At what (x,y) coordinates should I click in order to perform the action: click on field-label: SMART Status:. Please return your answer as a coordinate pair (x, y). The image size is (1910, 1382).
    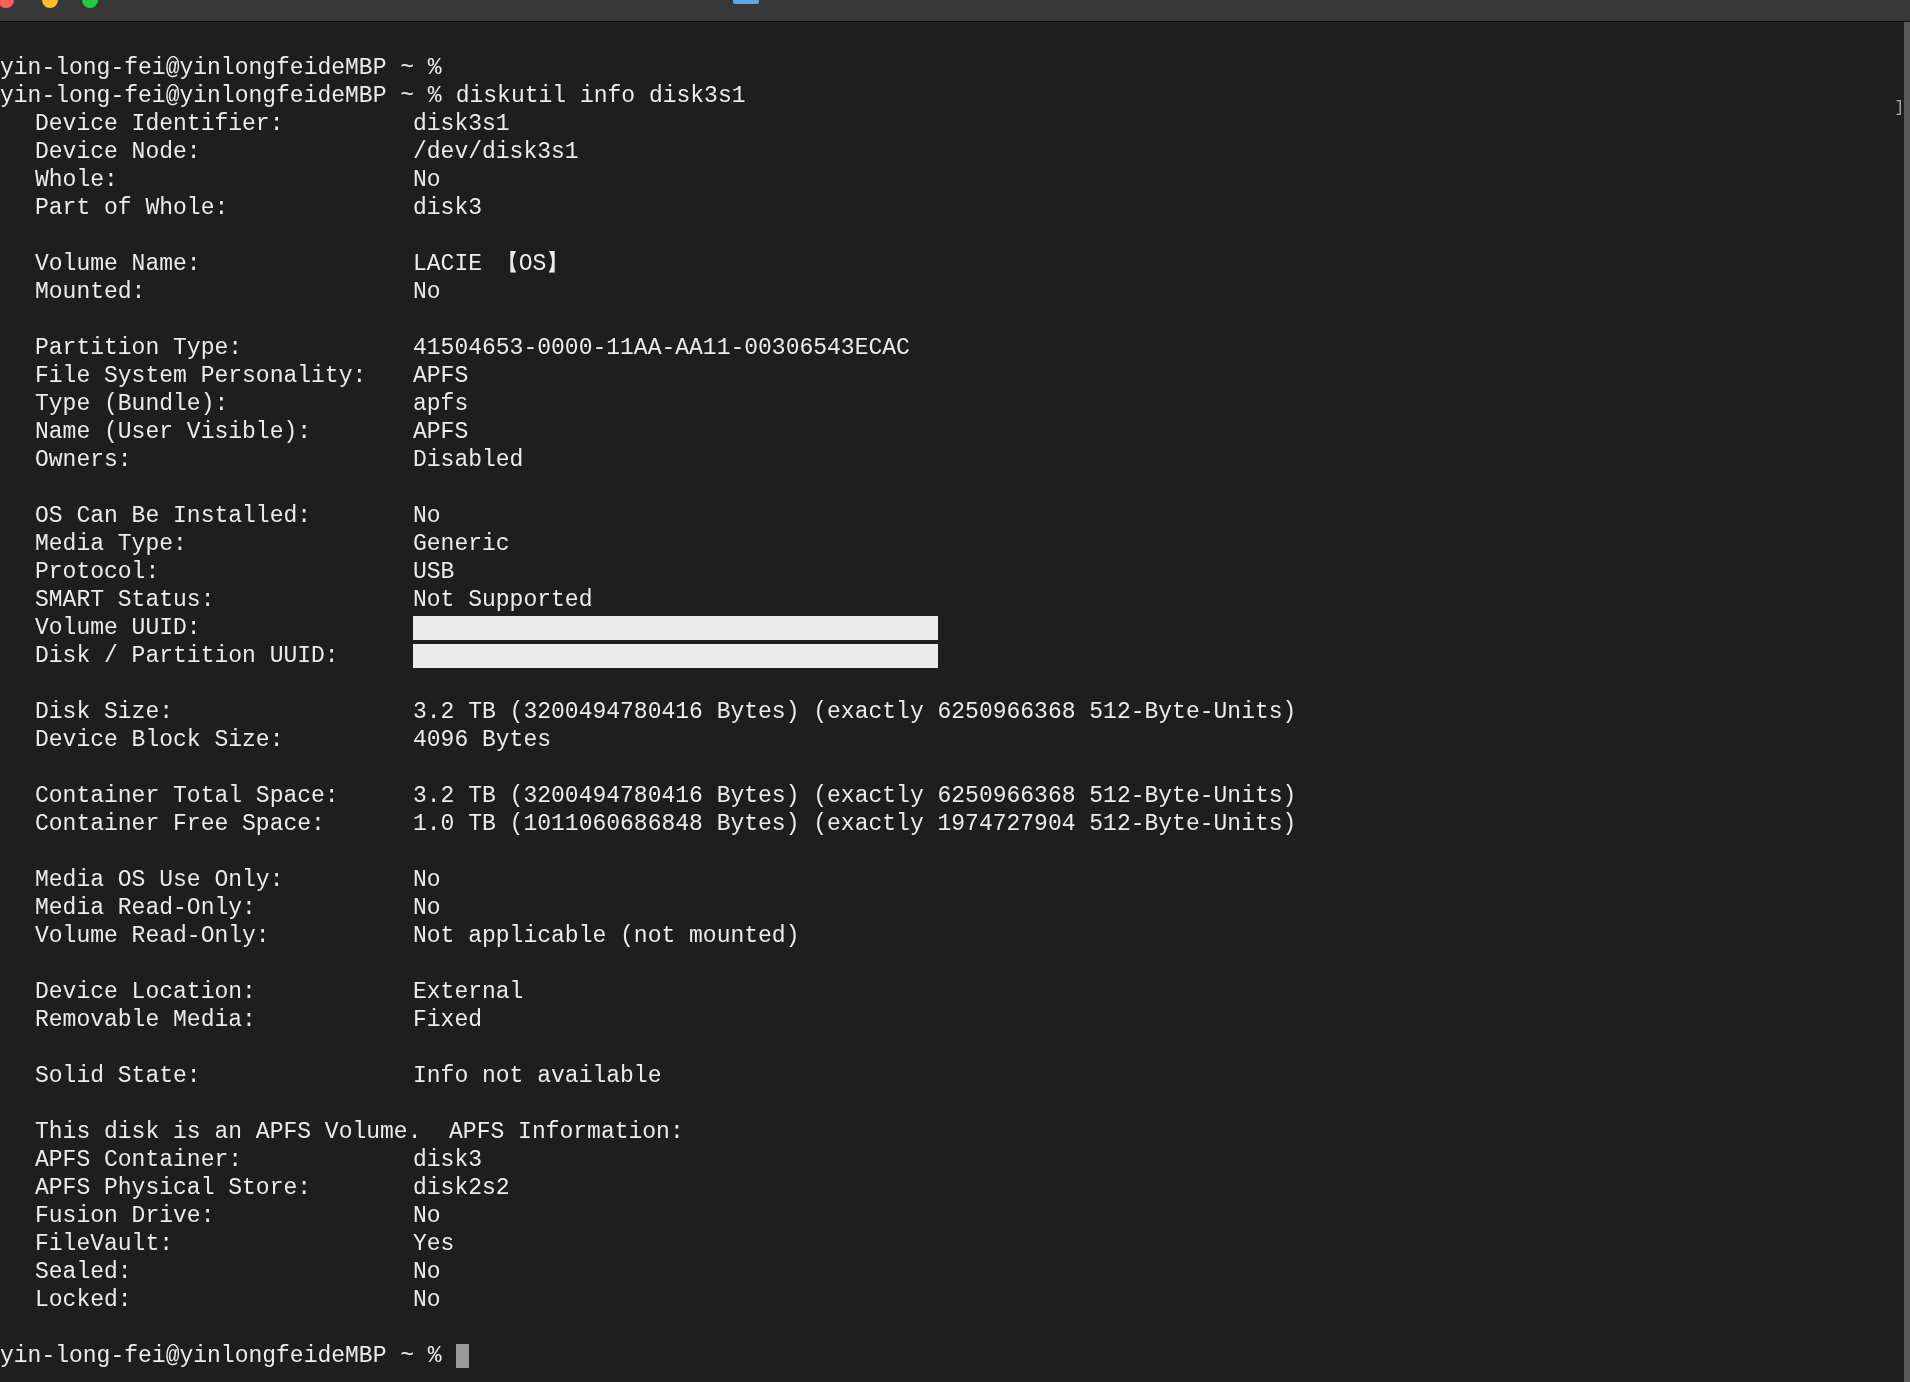
    Looking at the image, I should click on (125, 600).